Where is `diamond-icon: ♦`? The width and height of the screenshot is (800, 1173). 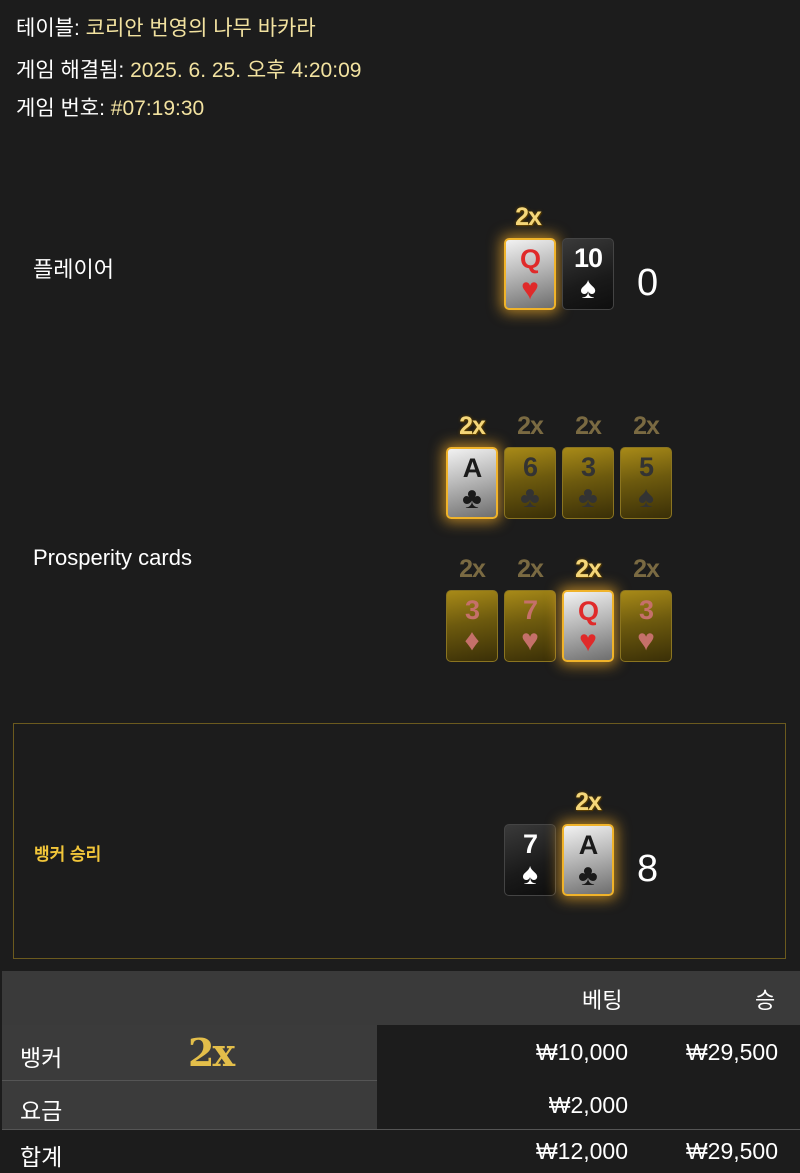
diamond-icon: ♦ is located at coordinates (472, 640).